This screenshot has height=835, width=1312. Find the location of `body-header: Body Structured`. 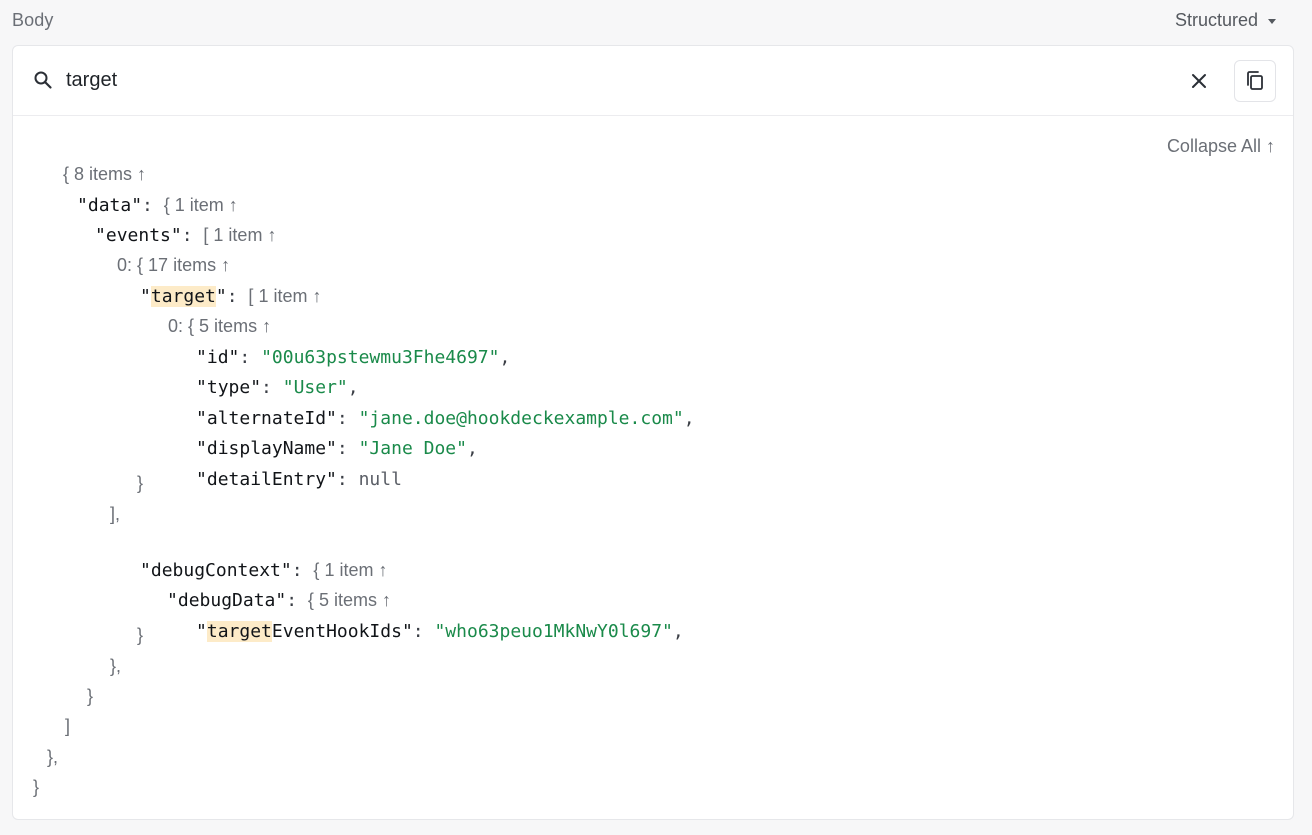

body-header: Body Structured is located at coordinates (645, 20).